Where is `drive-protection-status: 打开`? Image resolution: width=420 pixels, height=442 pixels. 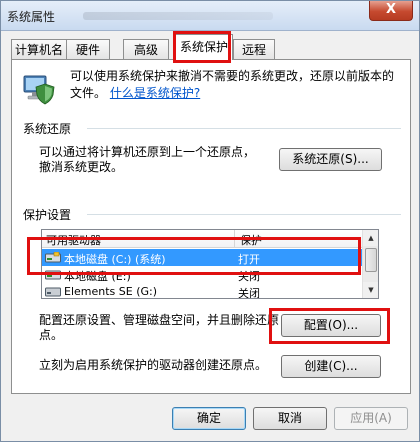 drive-protection-status: 打开 is located at coordinates (249, 259).